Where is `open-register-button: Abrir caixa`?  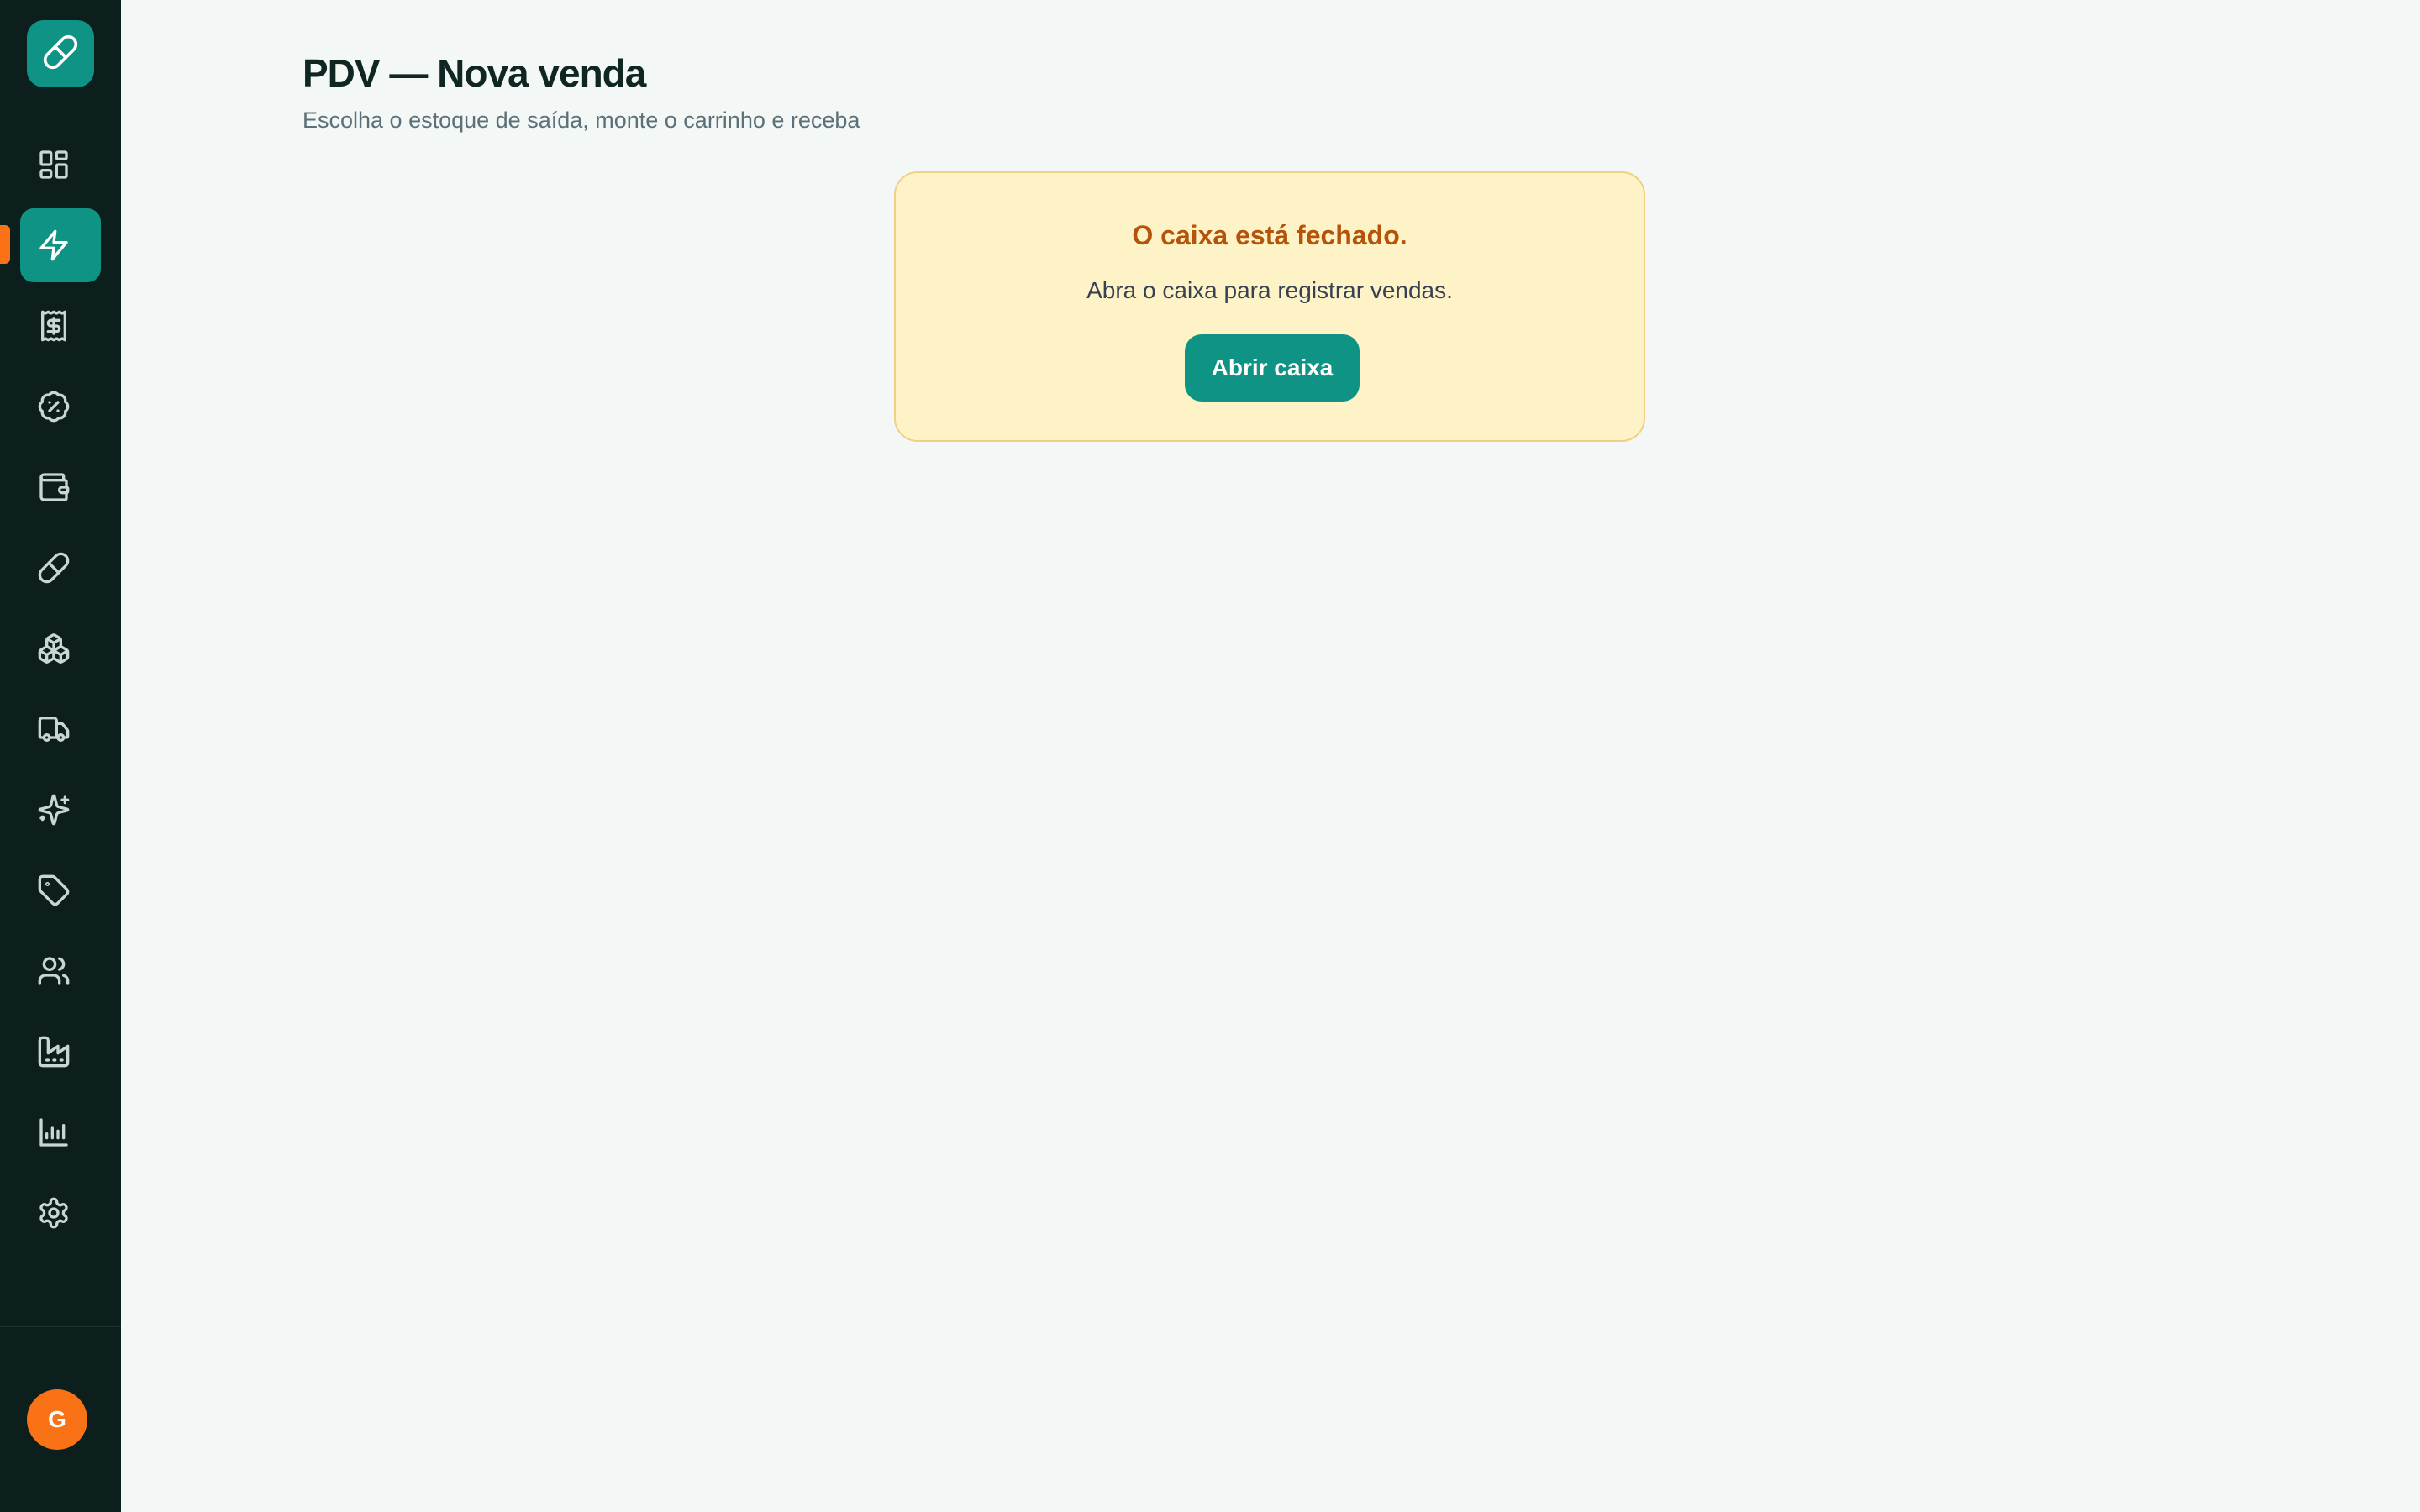 open-register-button: Abrir caixa is located at coordinates (1272, 368).